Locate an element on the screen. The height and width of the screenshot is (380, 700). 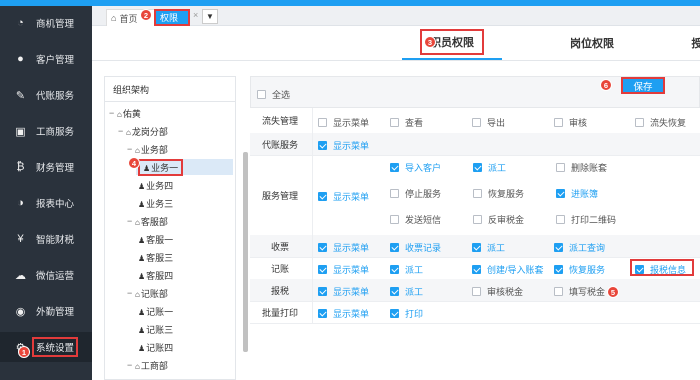
sidebar-item-4: ▣ 工商服务 is located at coordinates (46, 131).